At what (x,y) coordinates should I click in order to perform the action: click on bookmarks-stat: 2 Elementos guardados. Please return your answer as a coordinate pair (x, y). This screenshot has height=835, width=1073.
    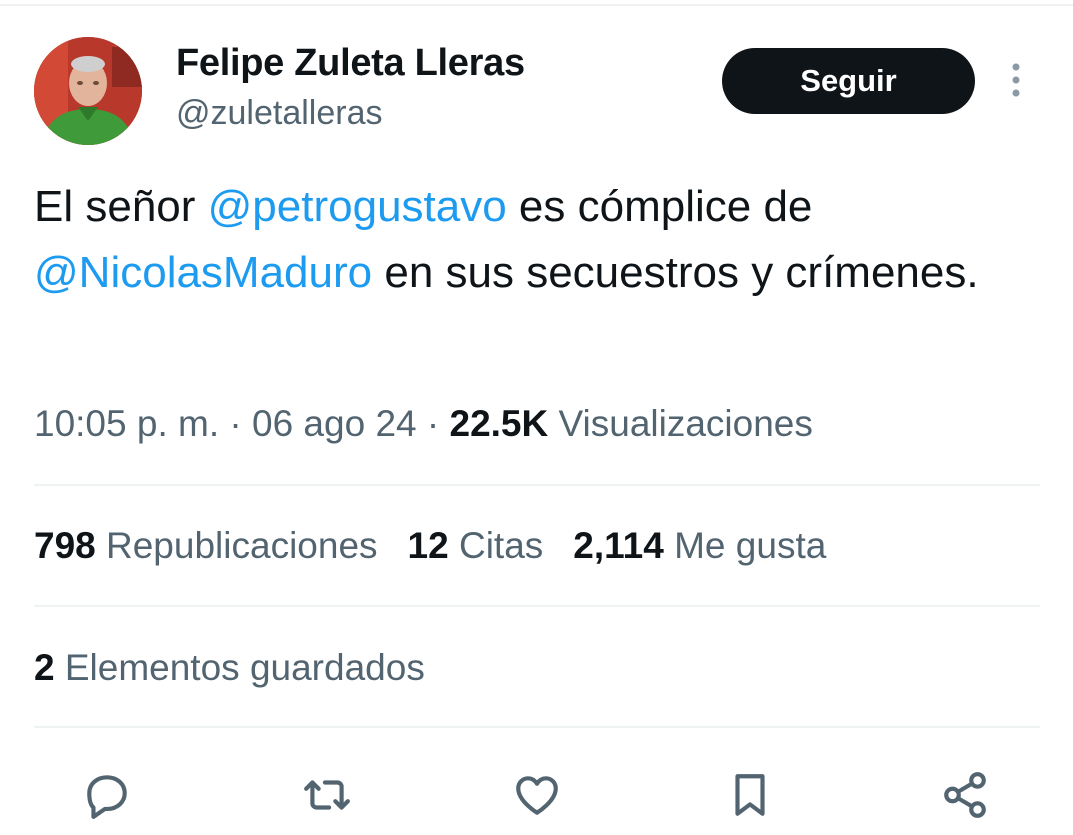
    Looking at the image, I should click on (229, 668).